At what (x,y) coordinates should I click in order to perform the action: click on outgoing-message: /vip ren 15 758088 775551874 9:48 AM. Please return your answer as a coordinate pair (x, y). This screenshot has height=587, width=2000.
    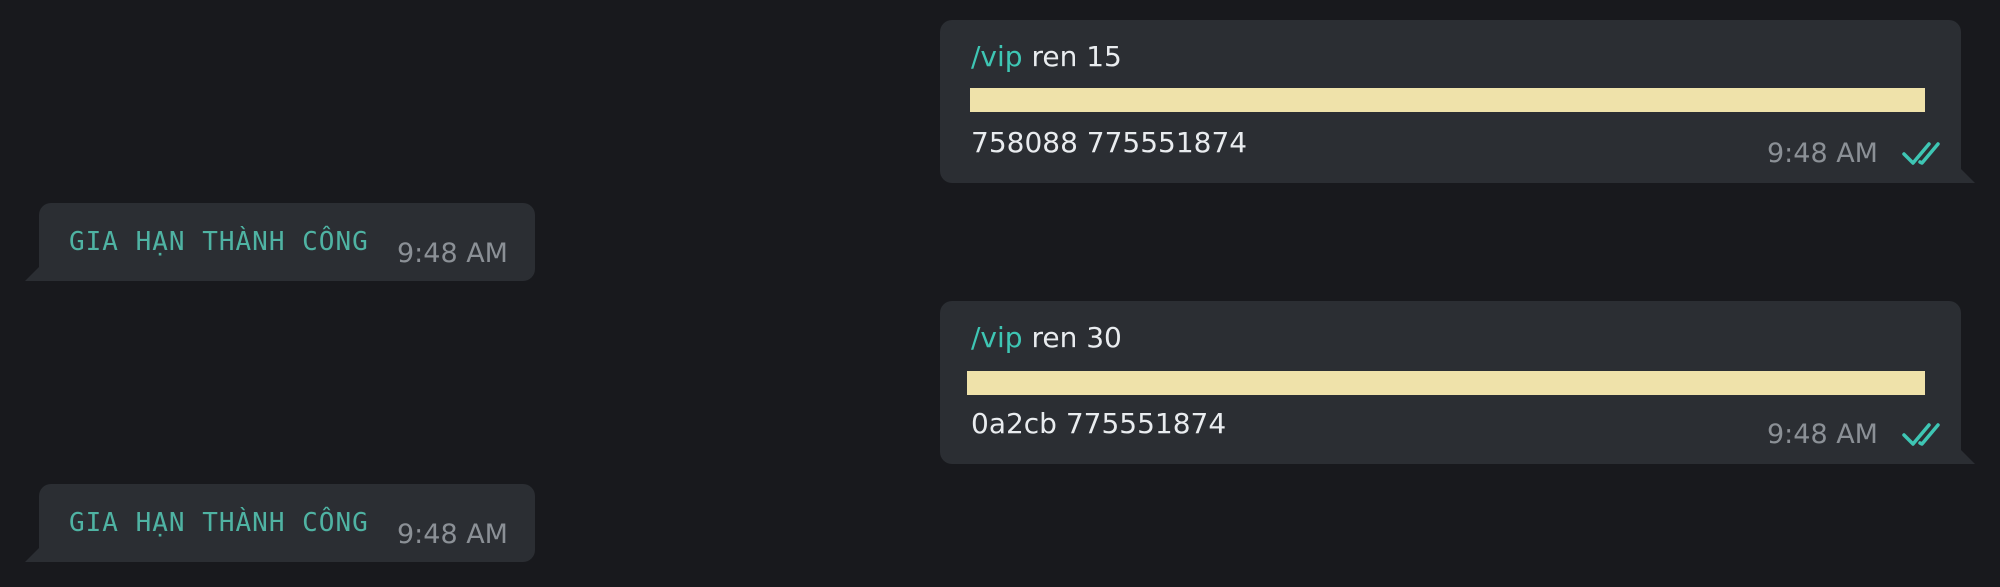
    Looking at the image, I should click on (1457, 101).